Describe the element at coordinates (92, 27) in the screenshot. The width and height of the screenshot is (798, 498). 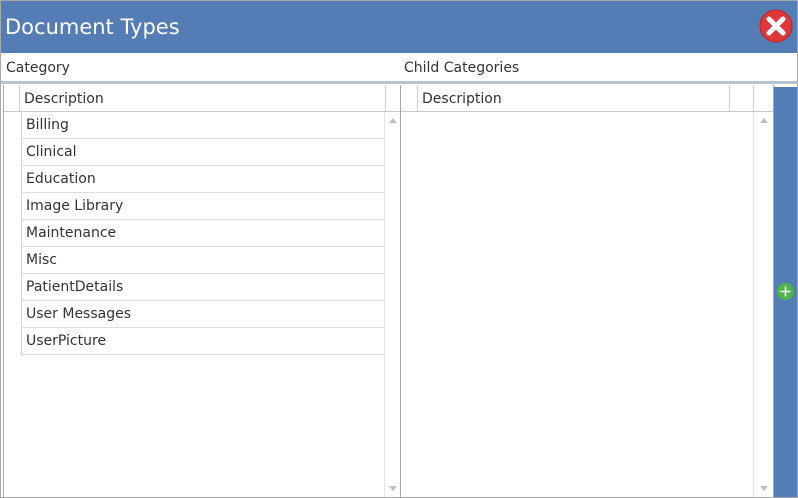
I see `window-title: Document Types` at that location.